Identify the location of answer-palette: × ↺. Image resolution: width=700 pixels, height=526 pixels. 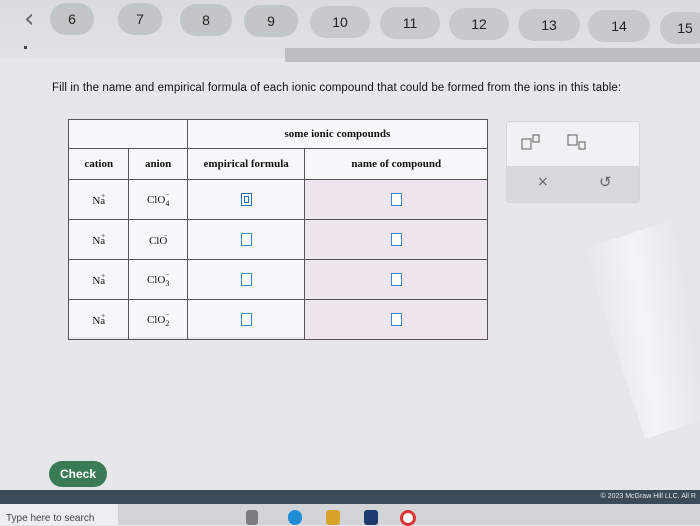
(573, 162).